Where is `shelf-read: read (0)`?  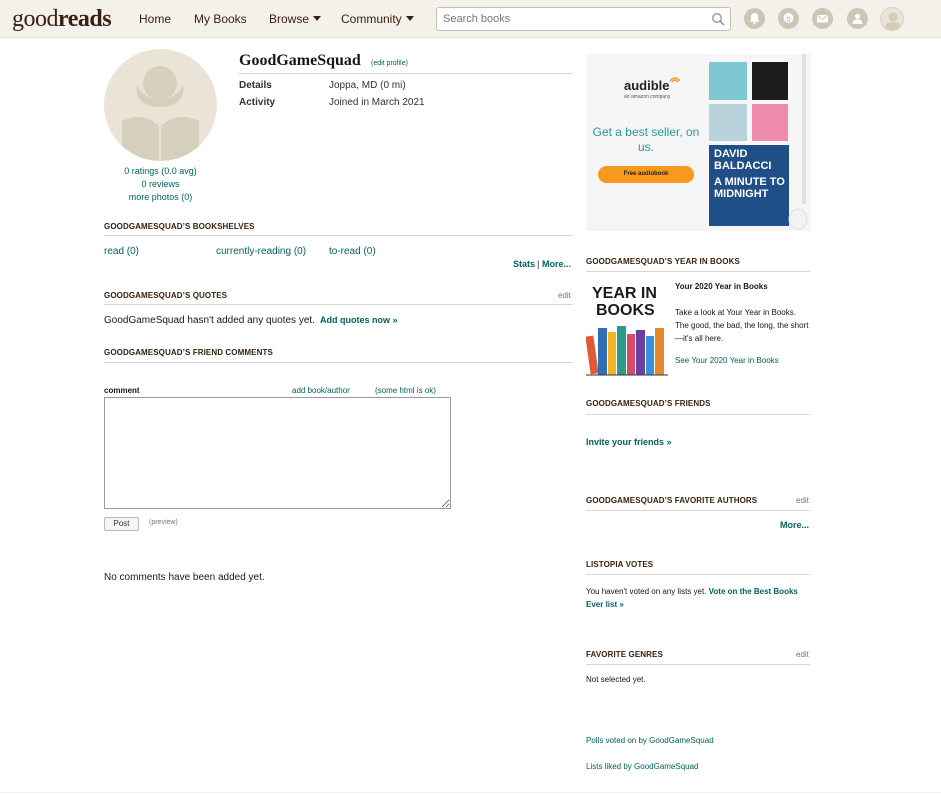 shelf-read: read (0) is located at coordinates (121, 251).